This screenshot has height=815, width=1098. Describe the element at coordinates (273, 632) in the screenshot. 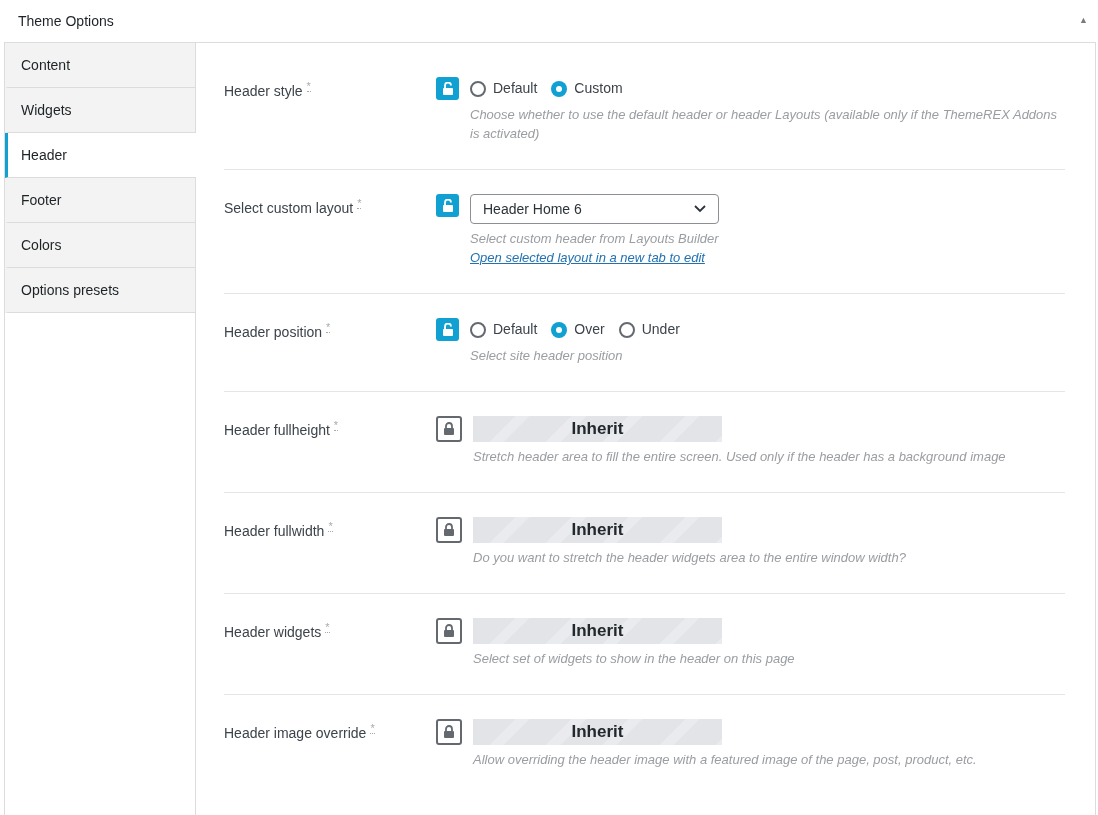

I see `field-label: Header widgets` at that location.